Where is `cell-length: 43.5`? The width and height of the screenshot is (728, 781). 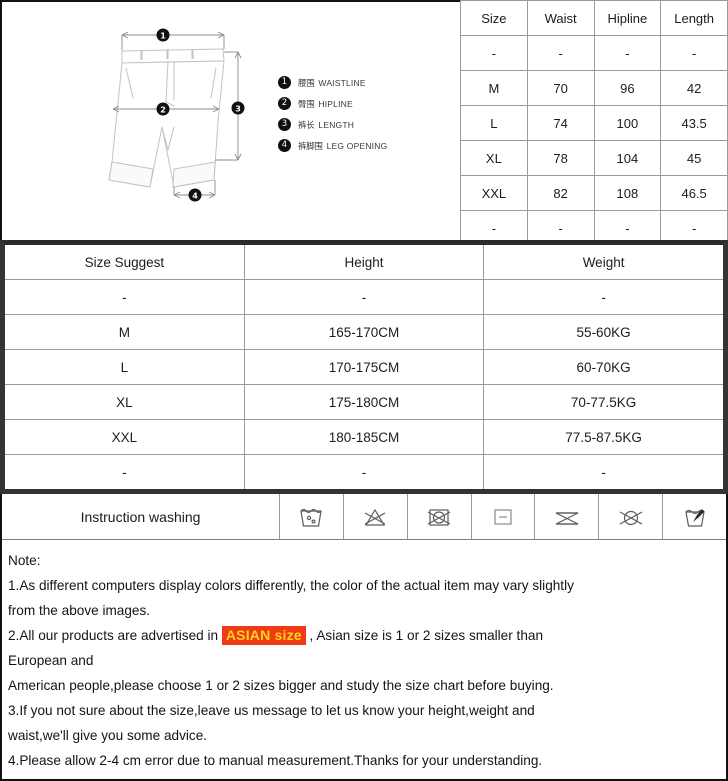
cell-length: 43.5 is located at coordinates (694, 123).